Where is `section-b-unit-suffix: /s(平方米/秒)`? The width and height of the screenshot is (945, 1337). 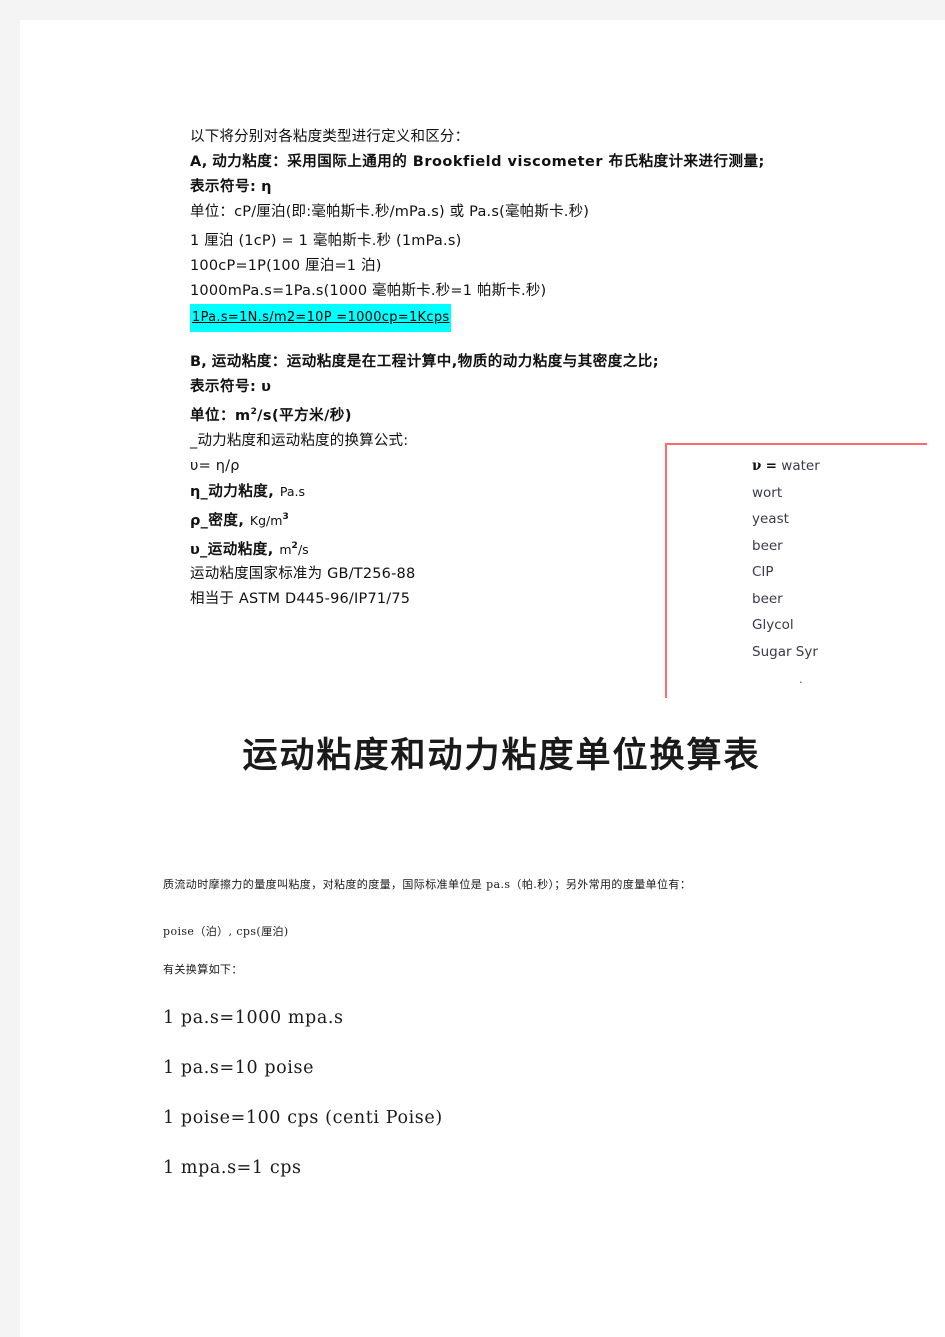
section-b-unit-suffix: /s(平方米/秒) is located at coordinates (305, 415).